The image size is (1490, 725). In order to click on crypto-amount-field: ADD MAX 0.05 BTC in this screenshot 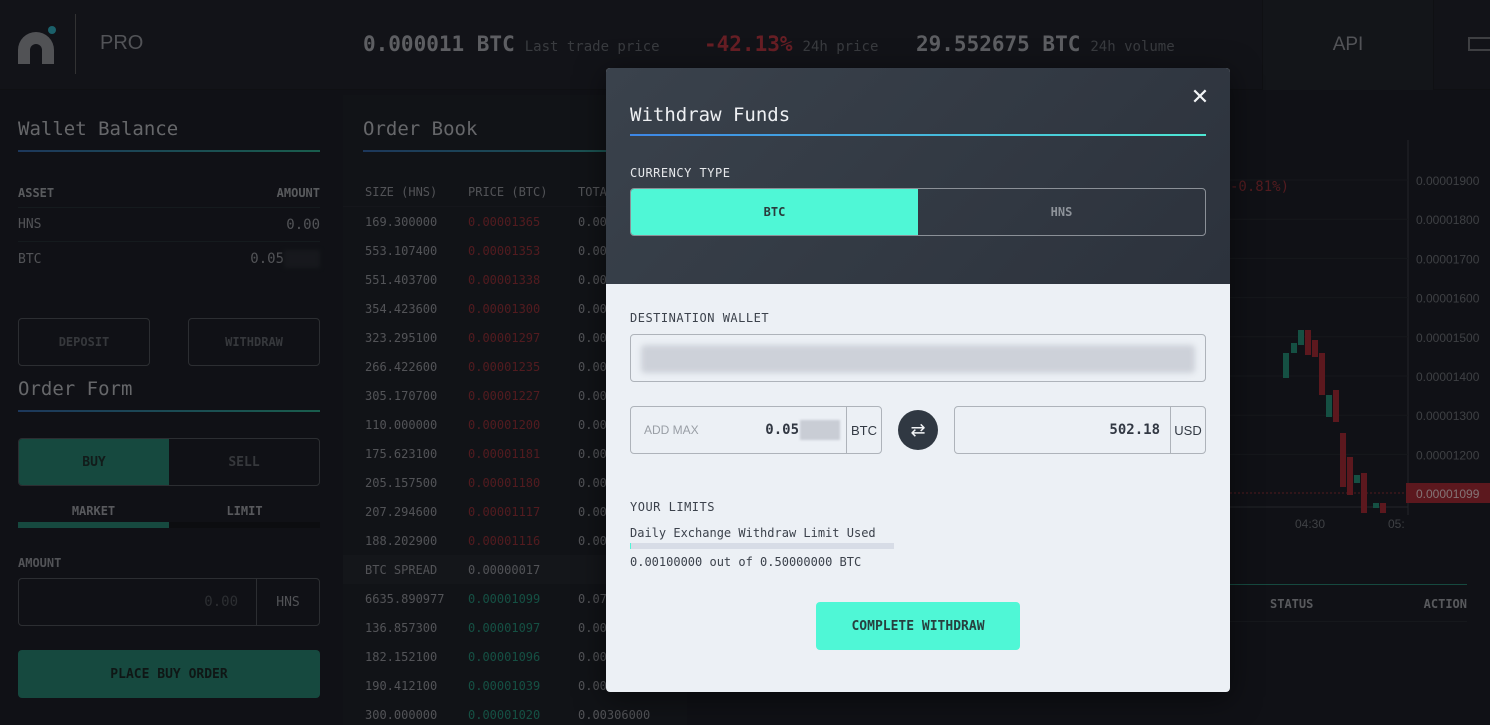, I will do `click(756, 430)`.